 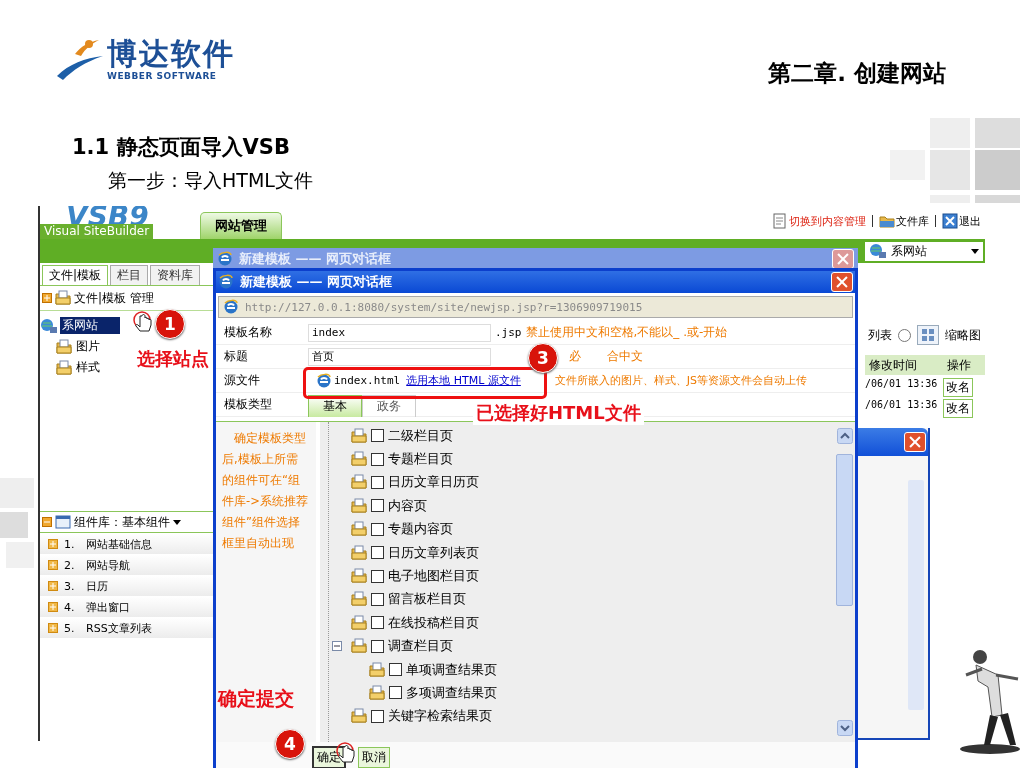 What do you see at coordinates (950, 221) in the screenshot?
I see `close-icon` at bounding box center [950, 221].